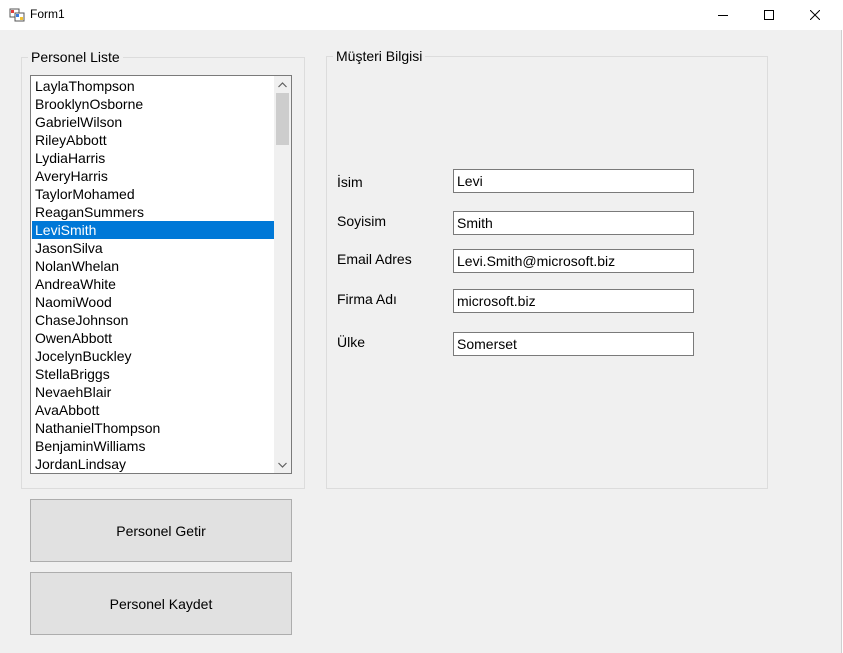 The width and height of the screenshot is (843, 653). Describe the element at coordinates (282, 274) in the screenshot. I see `listbox-scrollbar` at that location.